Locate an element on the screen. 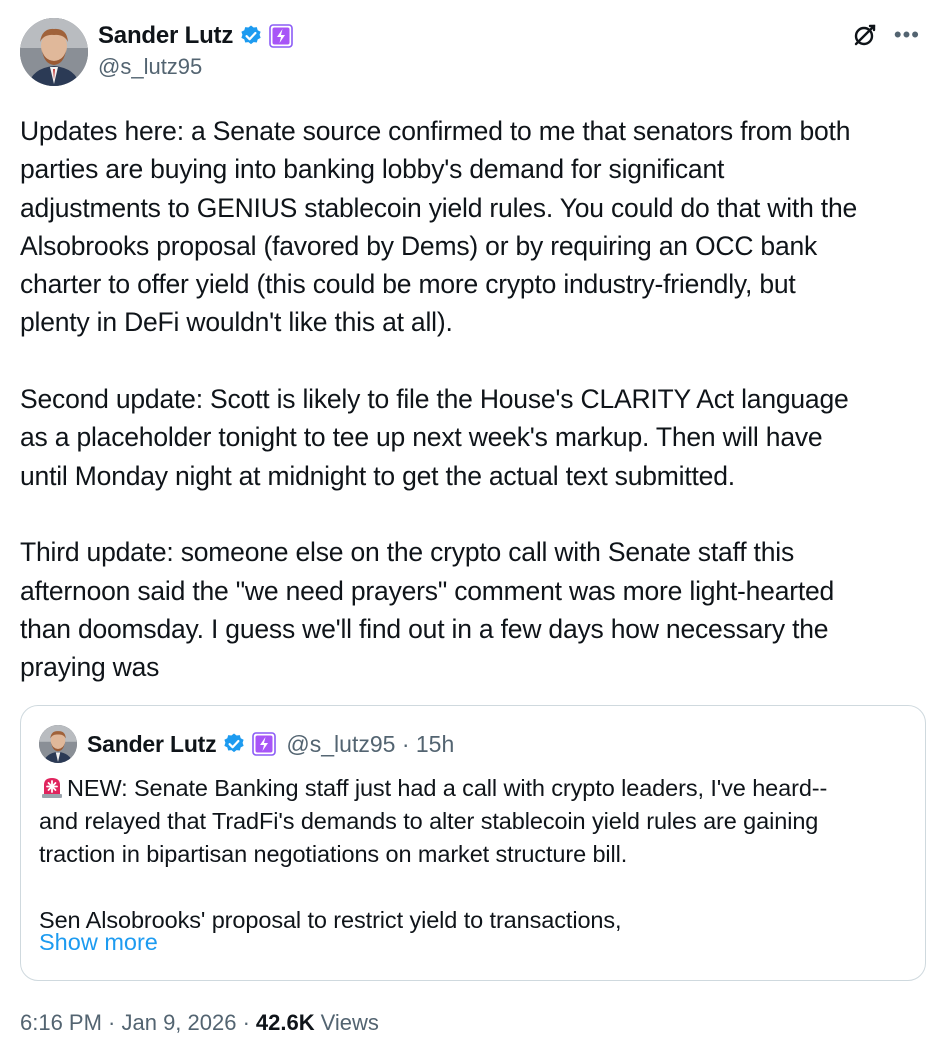 The image size is (940, 1062). author-display-name: Sander Lutz is located at coordinates (165, 36).